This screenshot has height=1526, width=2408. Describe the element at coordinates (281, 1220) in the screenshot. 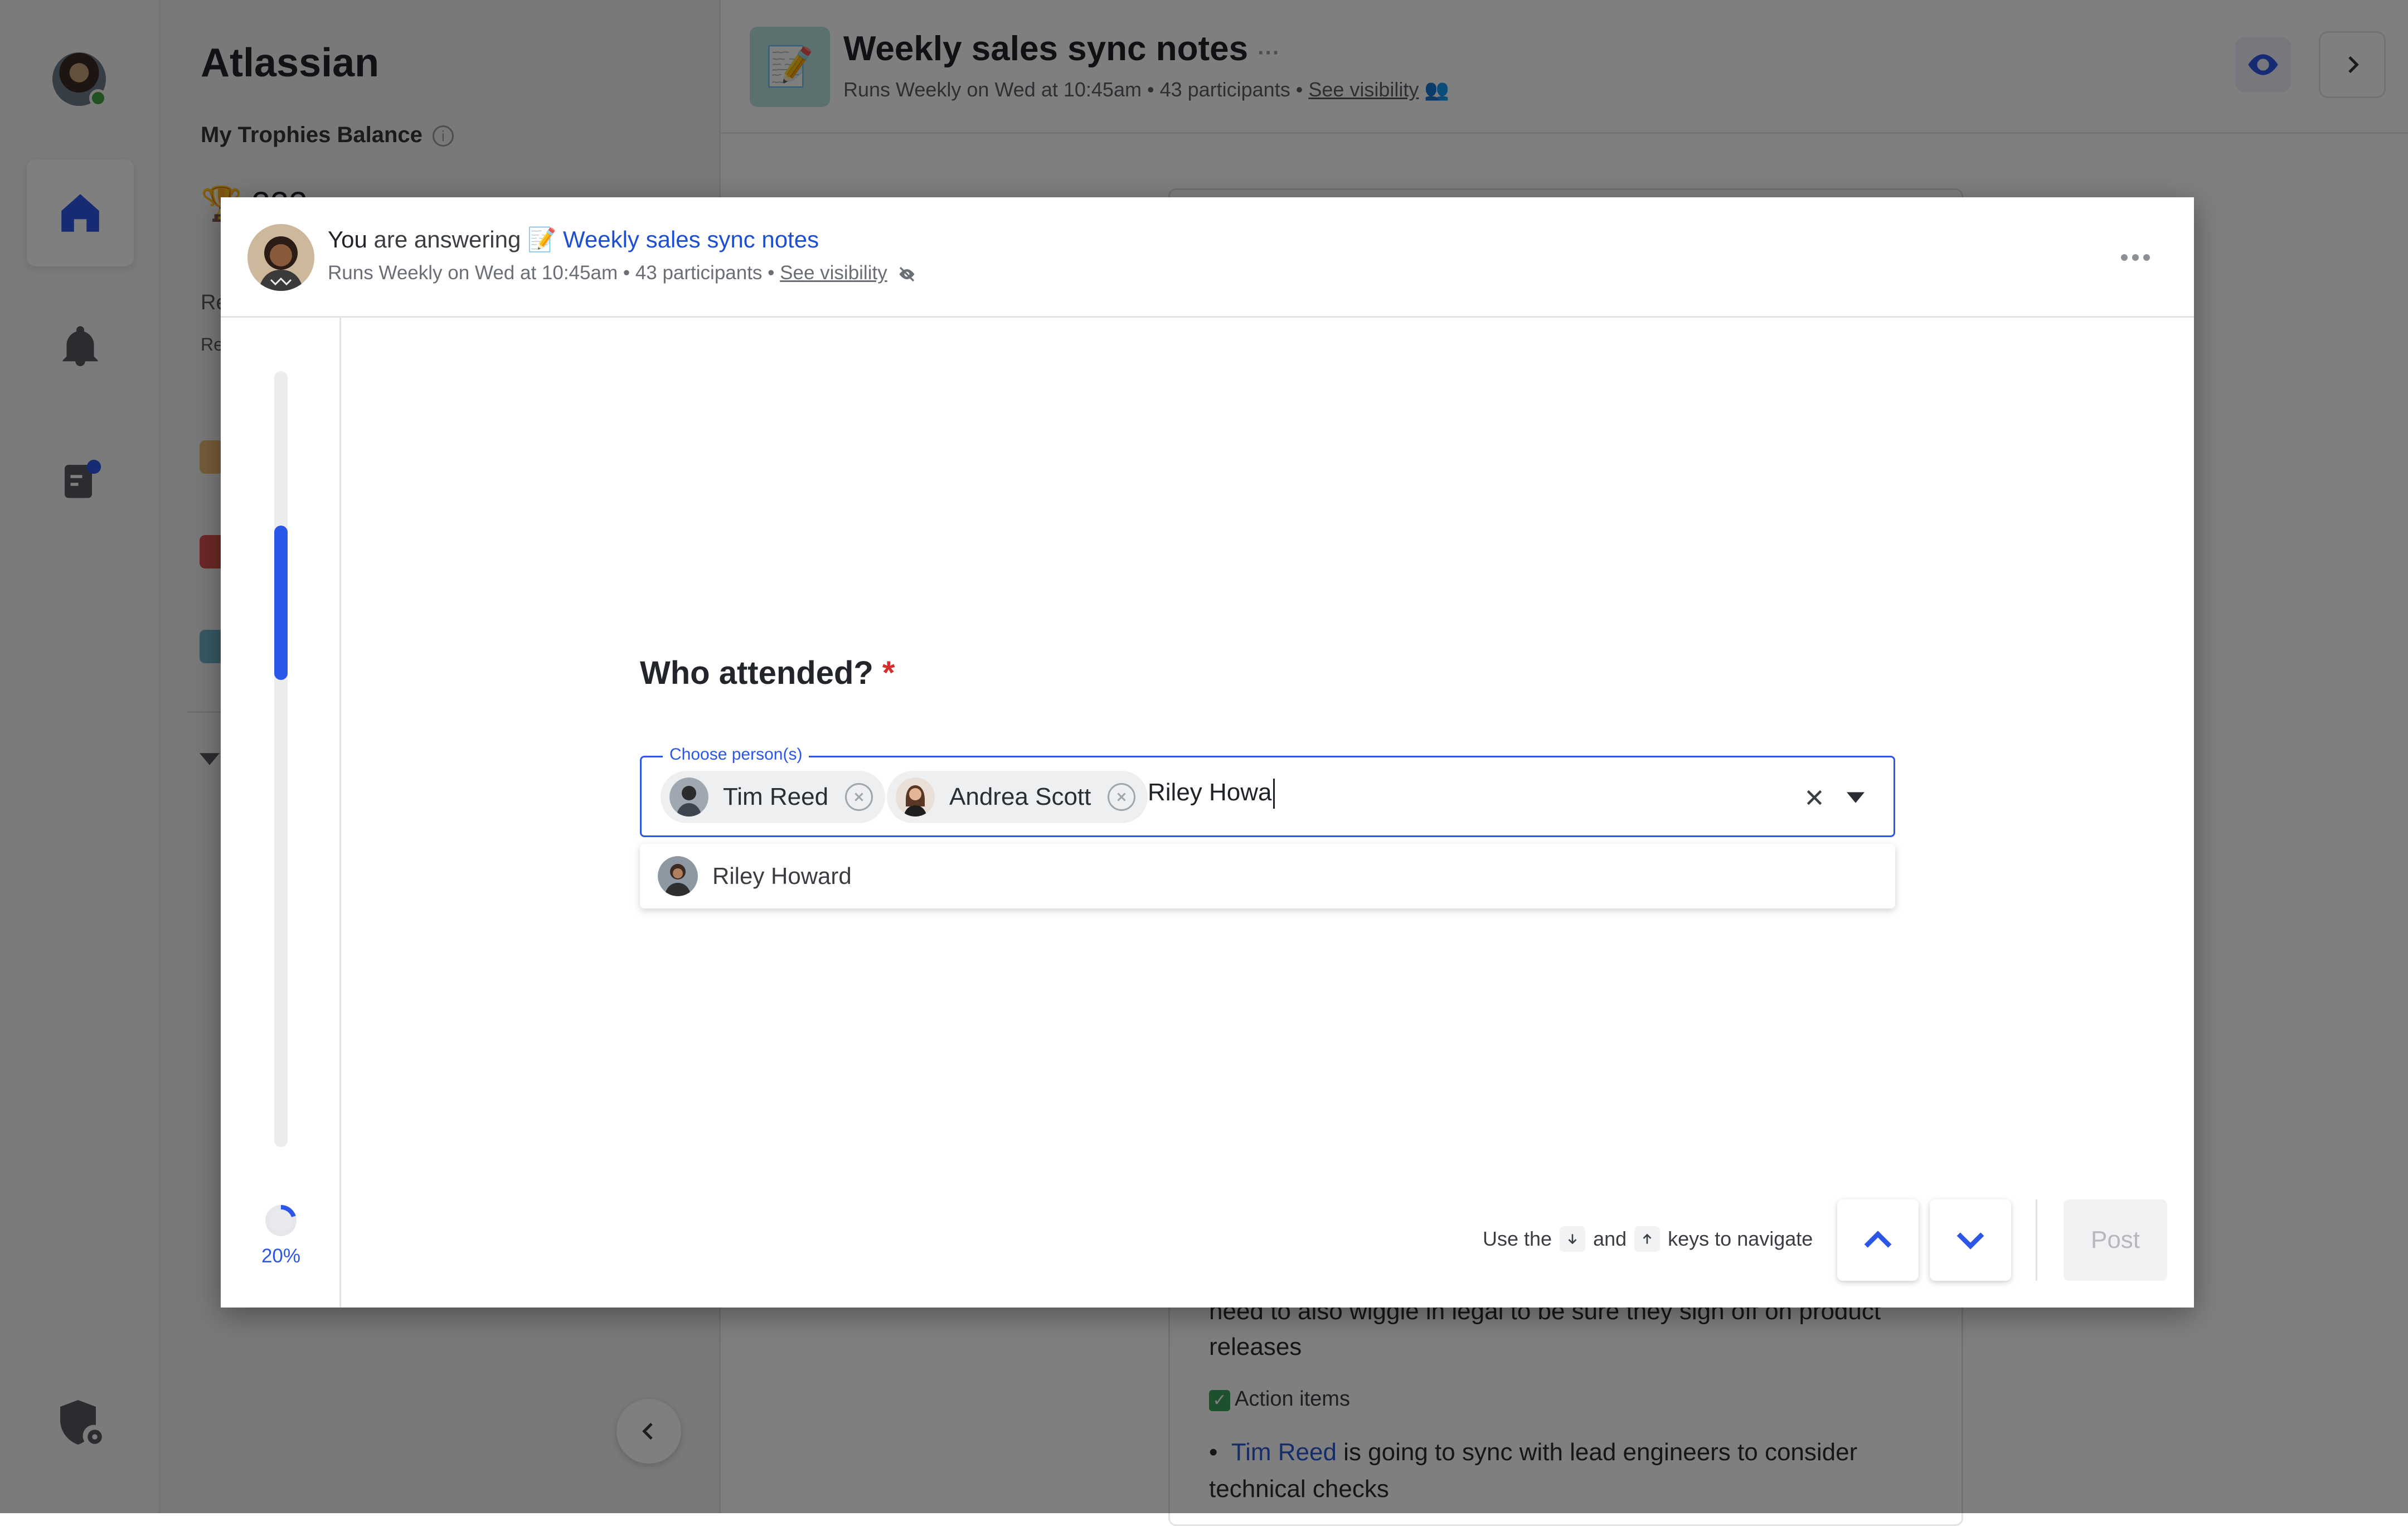

I see `progress-ring-icon` at that location.